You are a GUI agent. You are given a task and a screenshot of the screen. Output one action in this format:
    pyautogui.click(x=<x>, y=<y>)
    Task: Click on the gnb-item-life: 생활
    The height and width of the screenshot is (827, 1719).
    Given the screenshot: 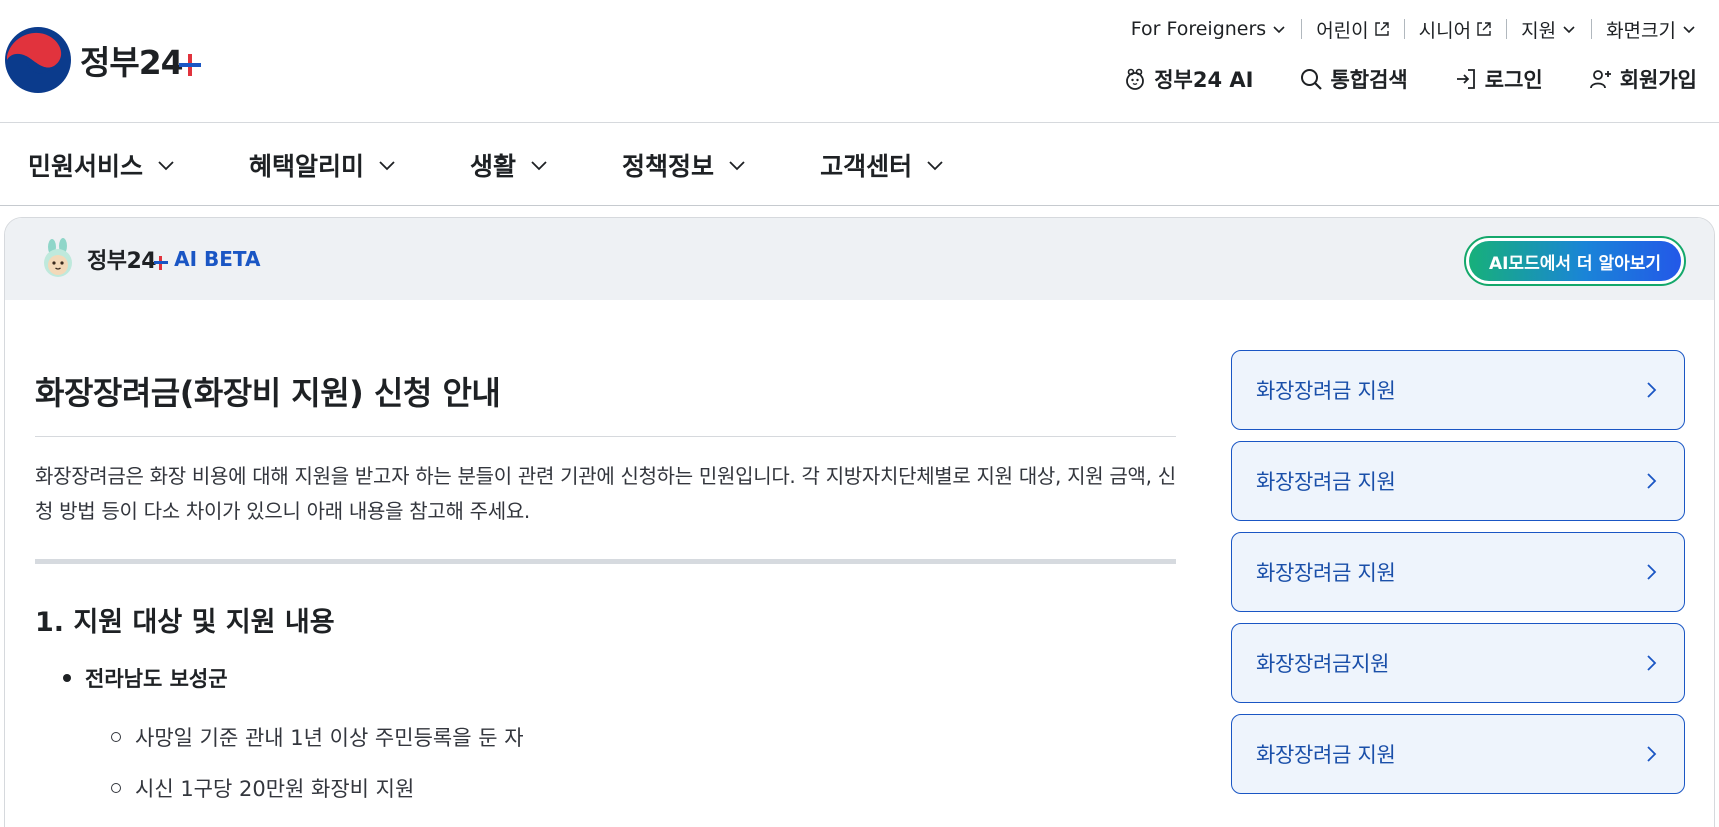 What is the action you would take?
    pyautogui.click(x=510, y=165)
    